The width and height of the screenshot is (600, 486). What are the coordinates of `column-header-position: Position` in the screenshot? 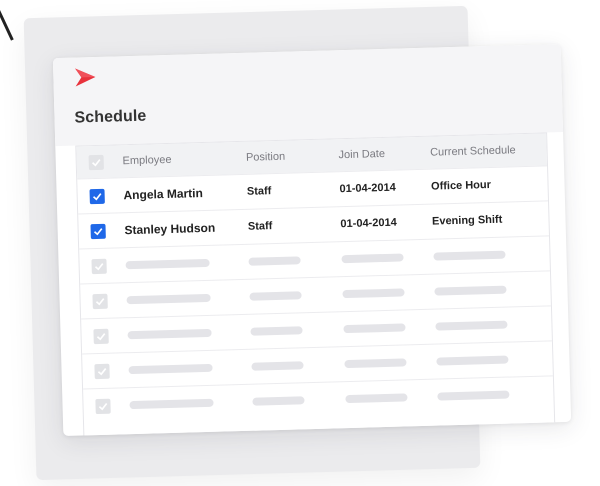 It's located at (292, 156).